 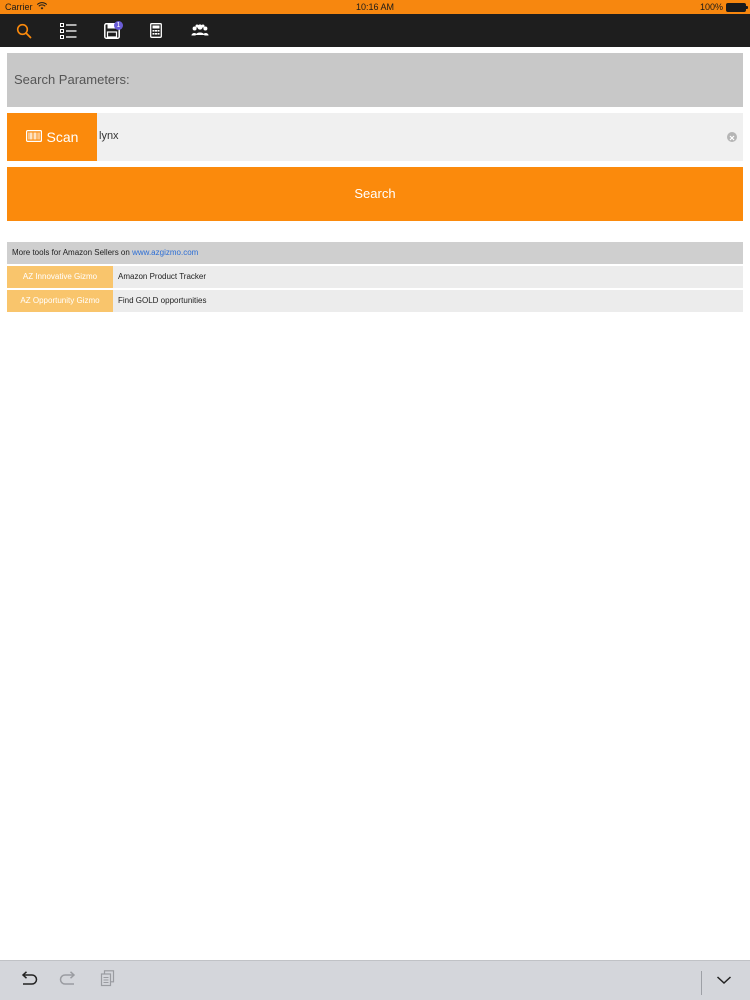 I want to click on clear-input-button, so click(x=732, y=137).